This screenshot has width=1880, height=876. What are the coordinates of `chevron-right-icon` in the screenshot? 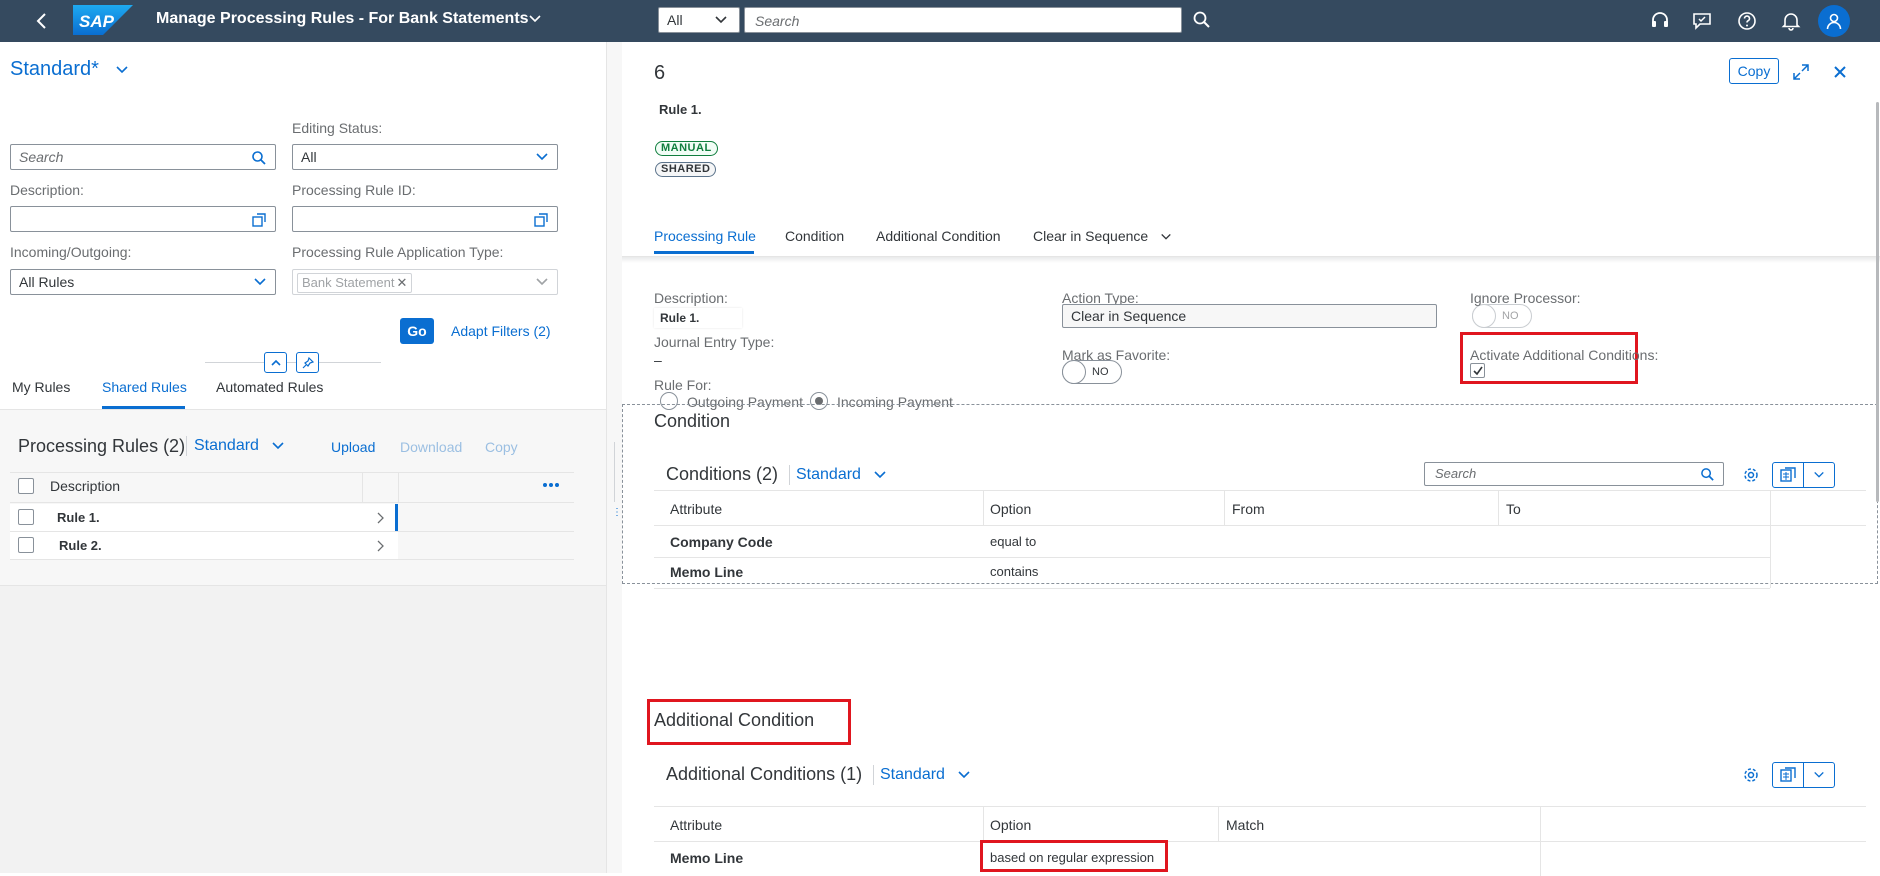 It's located at (380, 518).